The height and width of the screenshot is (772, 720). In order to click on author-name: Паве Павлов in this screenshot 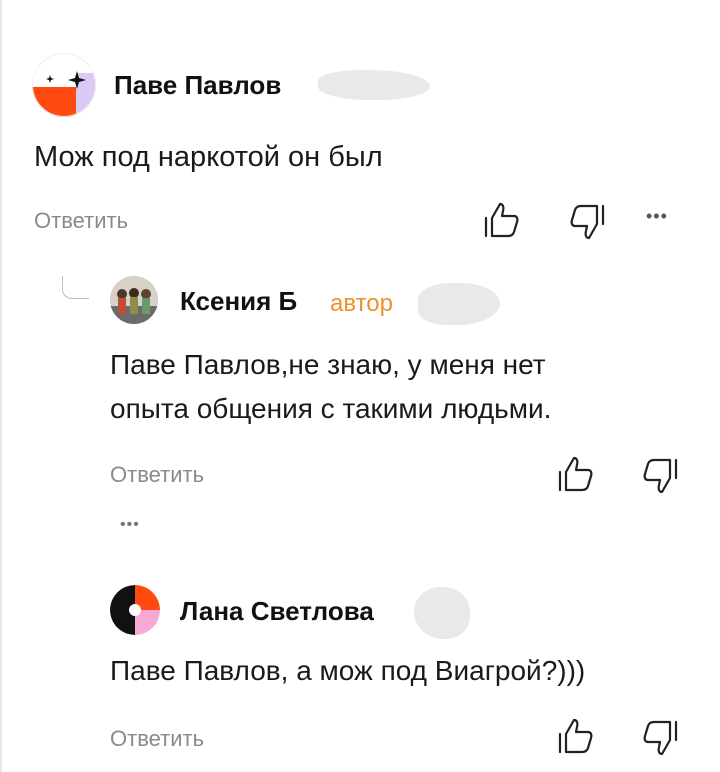, I will do `click(197, 85)`.